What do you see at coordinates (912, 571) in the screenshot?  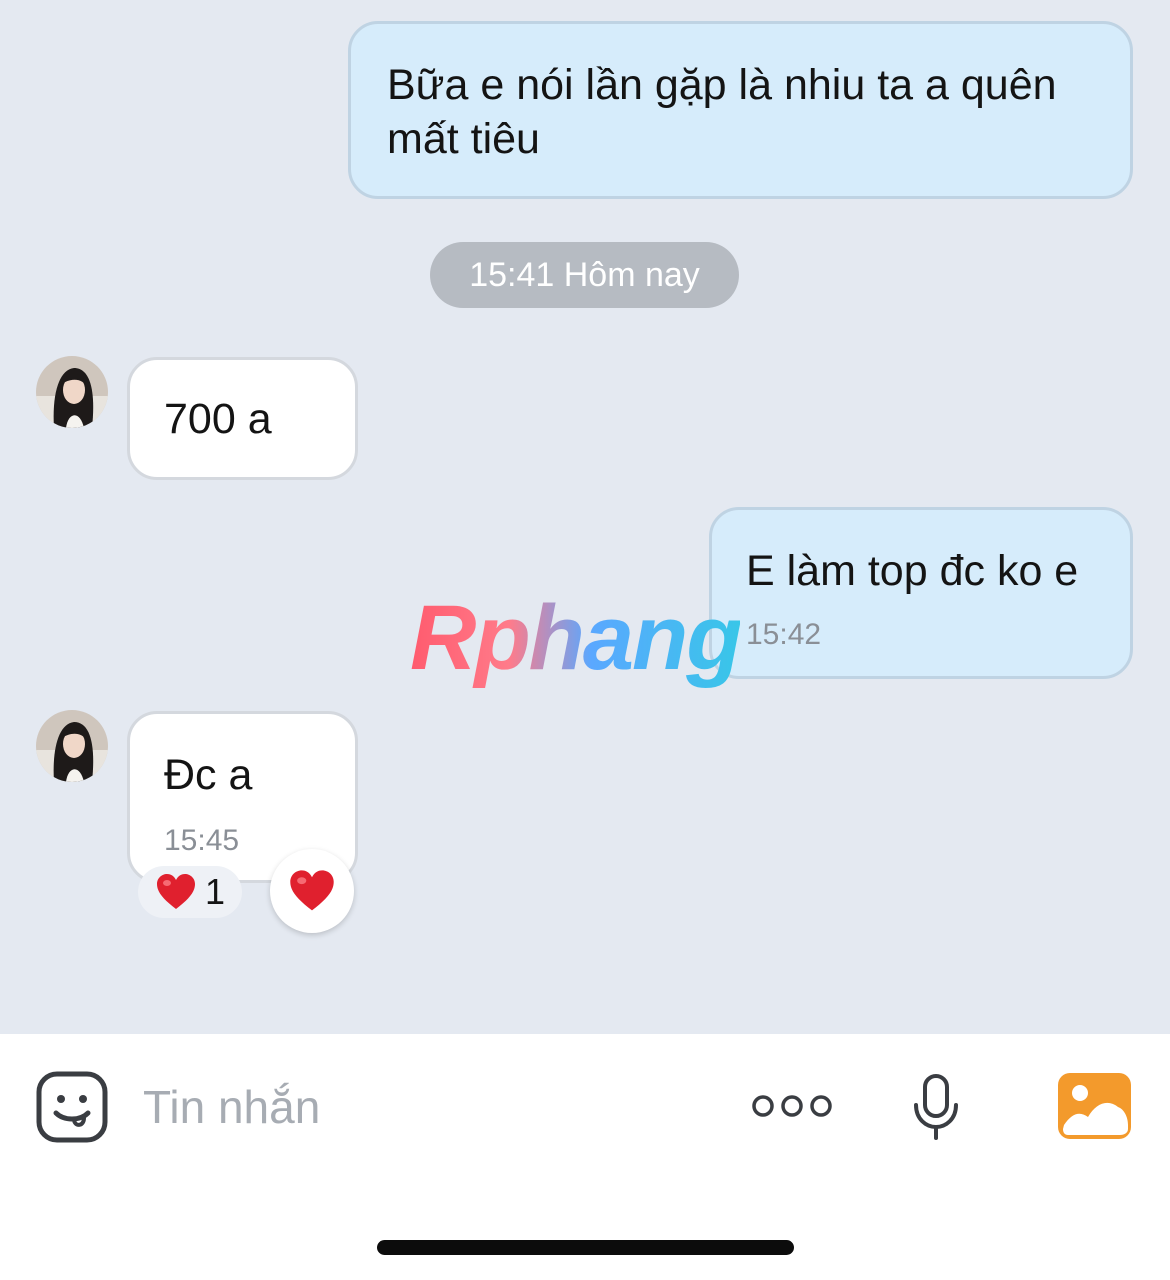 I see `message-text: E làm top đc ko e` at bounding box center [912, 571].